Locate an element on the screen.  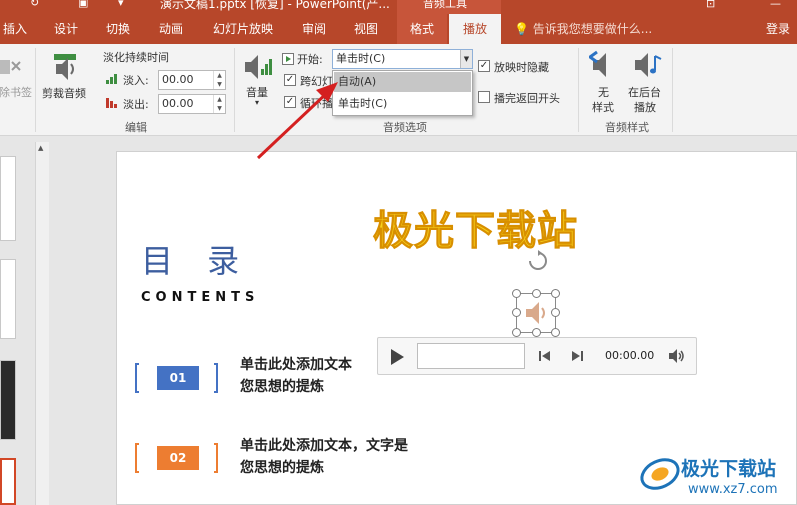
audio-seek-bar is located at coordinates (471, 356).